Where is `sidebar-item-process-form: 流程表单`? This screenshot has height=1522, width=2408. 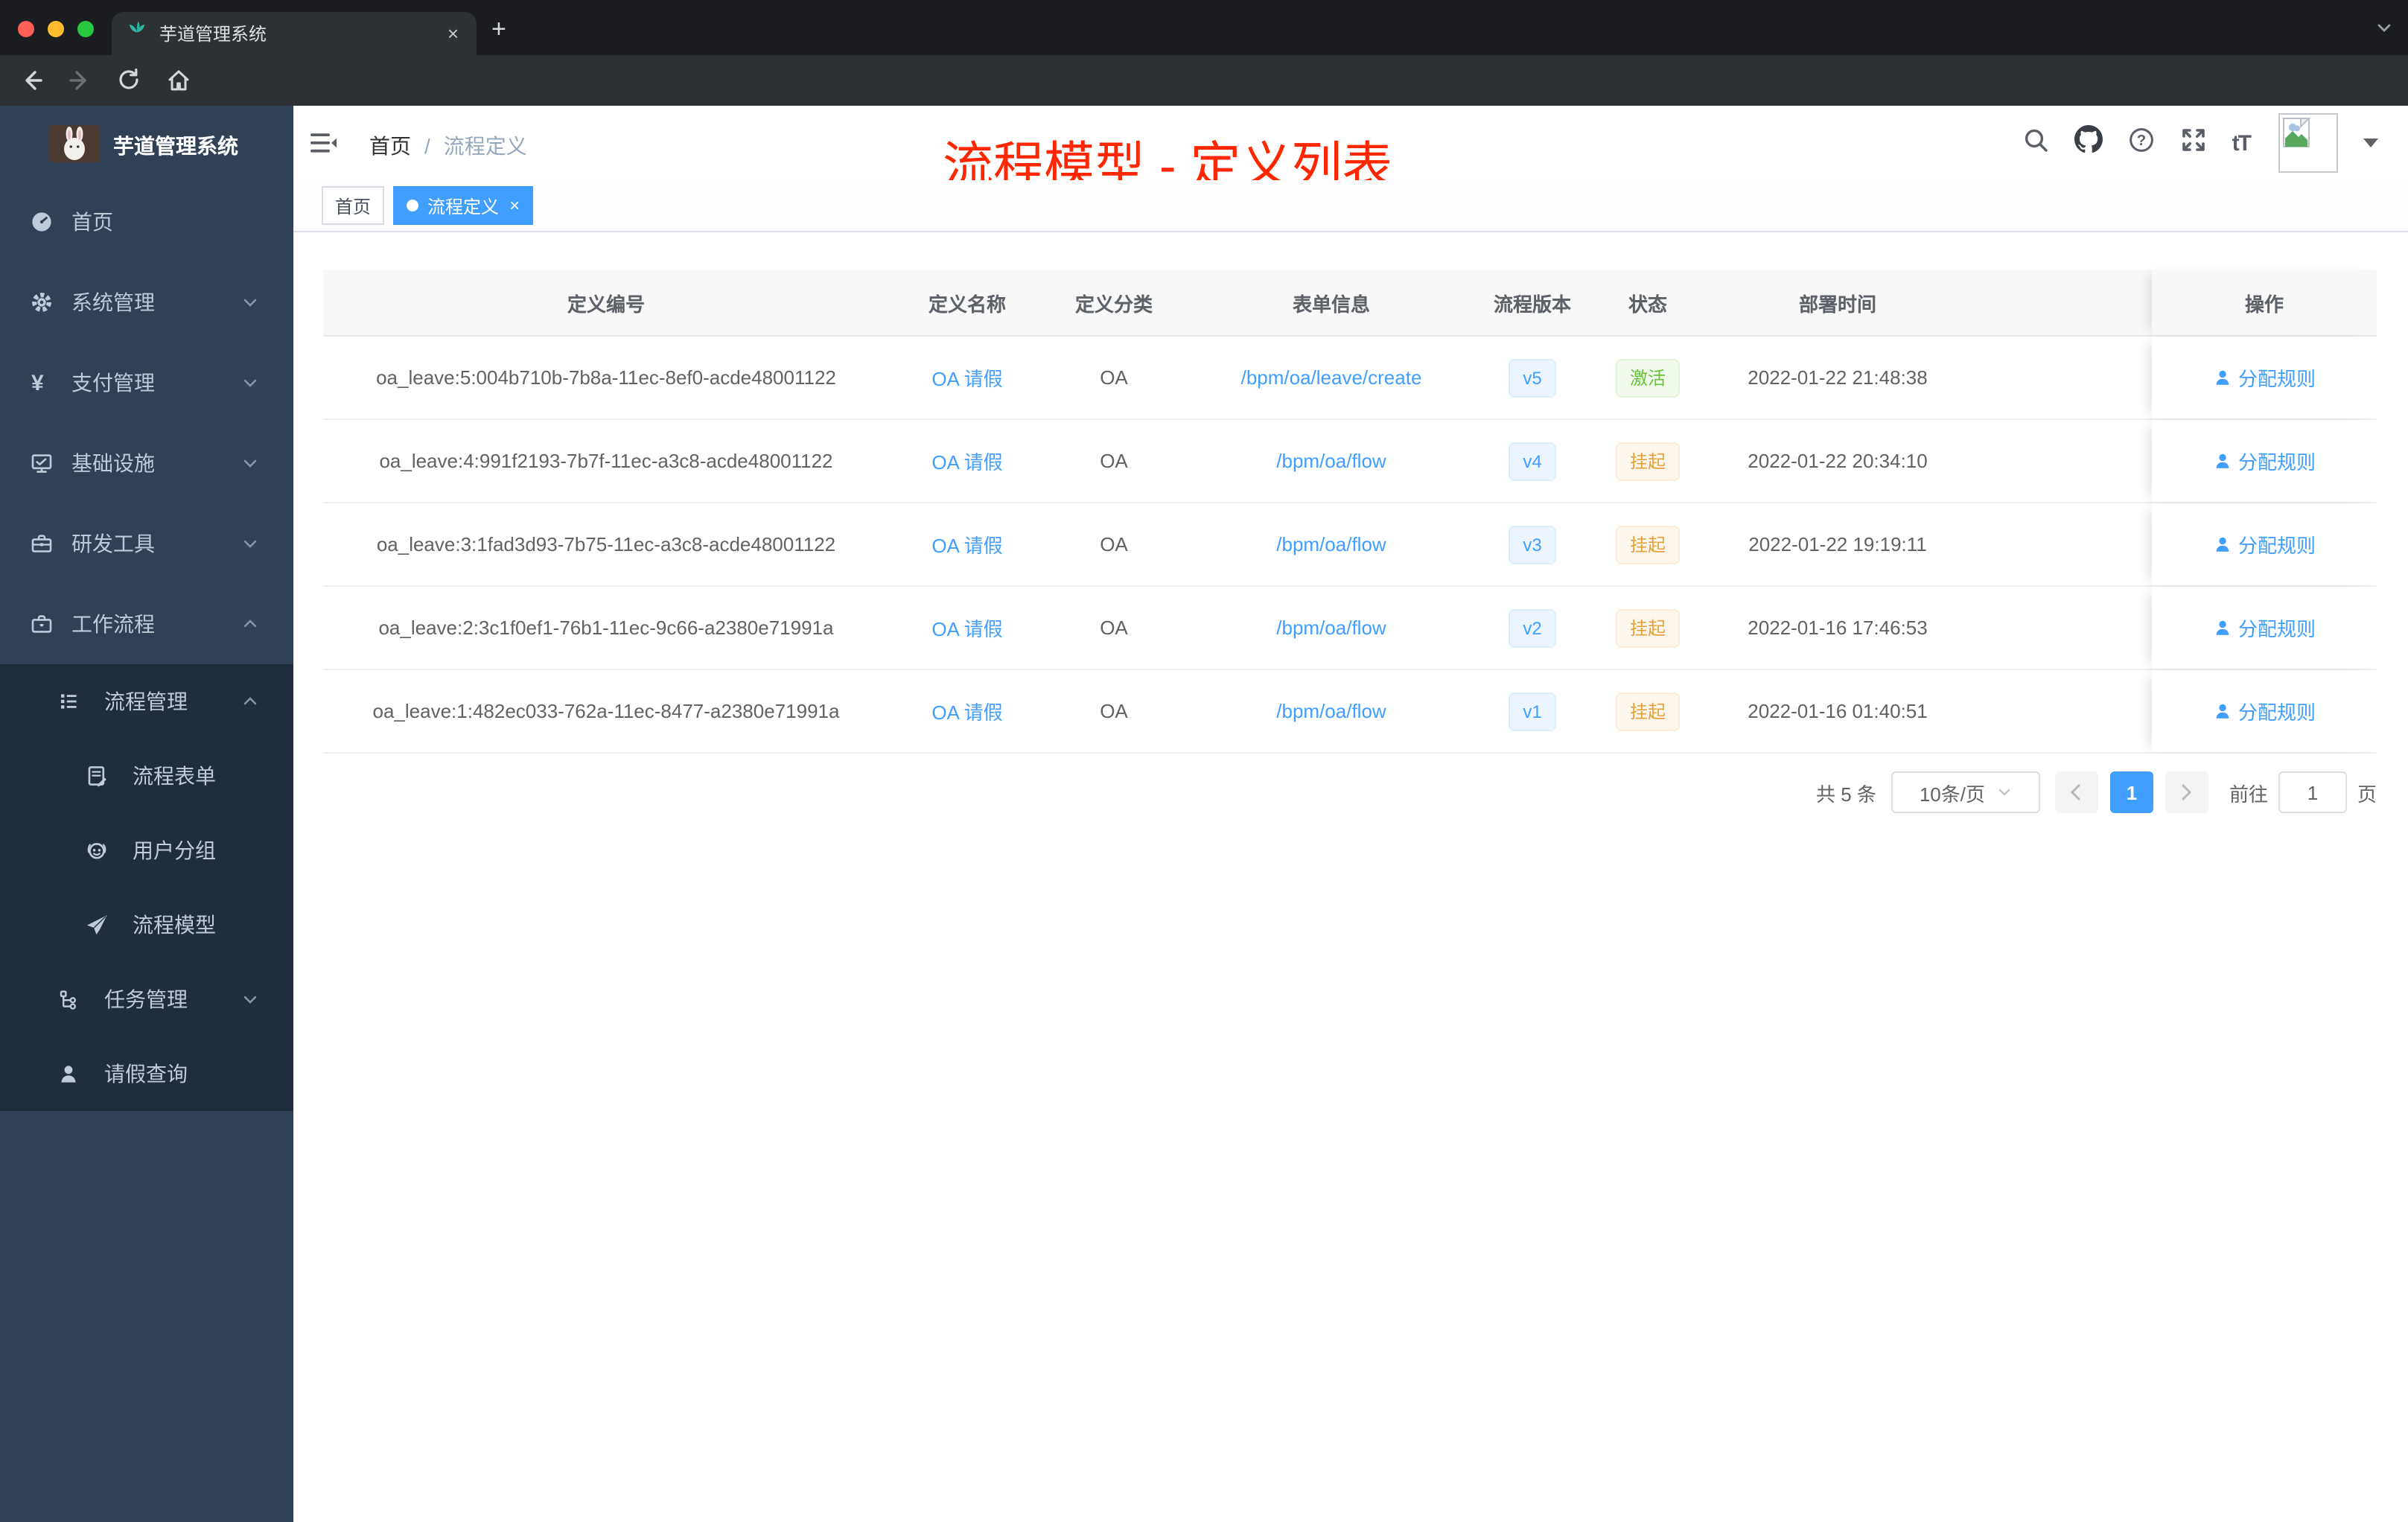 sidebar-item-process-form: 流程表单 is located at coordinates (146, 776).